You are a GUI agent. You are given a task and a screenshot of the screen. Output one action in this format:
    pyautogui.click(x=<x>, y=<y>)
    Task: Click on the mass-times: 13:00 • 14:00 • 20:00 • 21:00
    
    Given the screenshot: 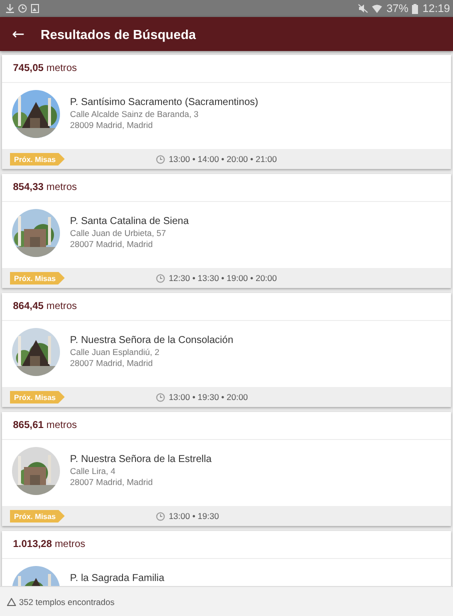 What is the action you would take?
    pyautogui.click(x=222, y=159)
    